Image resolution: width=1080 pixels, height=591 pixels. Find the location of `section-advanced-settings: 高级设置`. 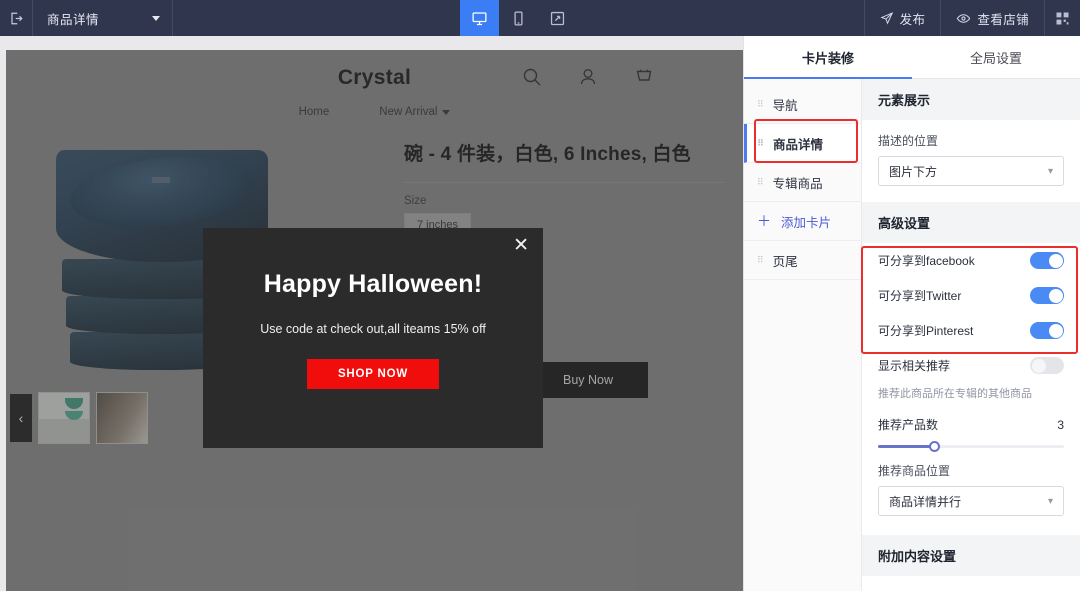

section-advanced-settings: 高级设置 is located at coordinates (971, 222).